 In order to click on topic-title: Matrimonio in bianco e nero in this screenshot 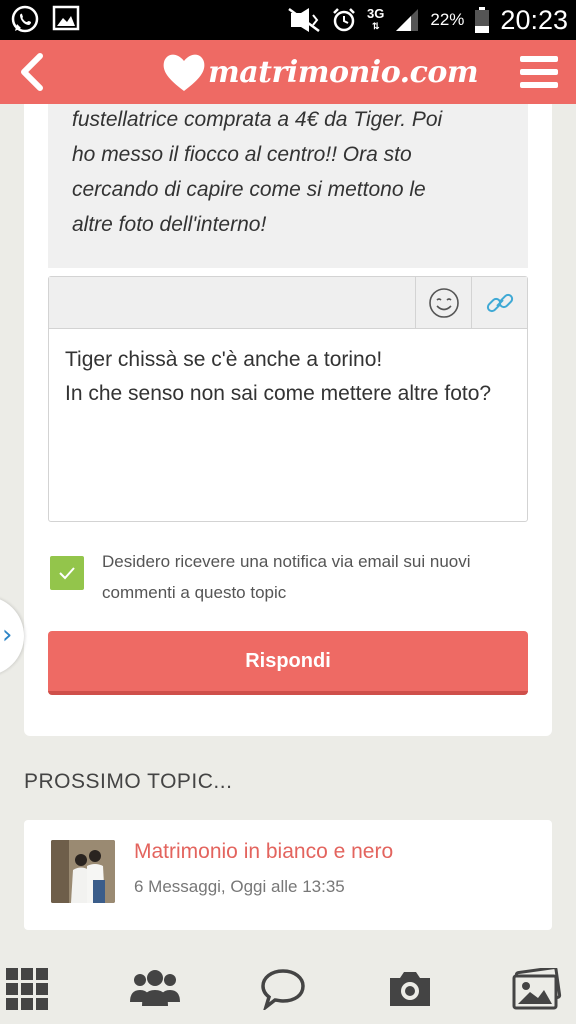, I will do `click(263, 852)`.